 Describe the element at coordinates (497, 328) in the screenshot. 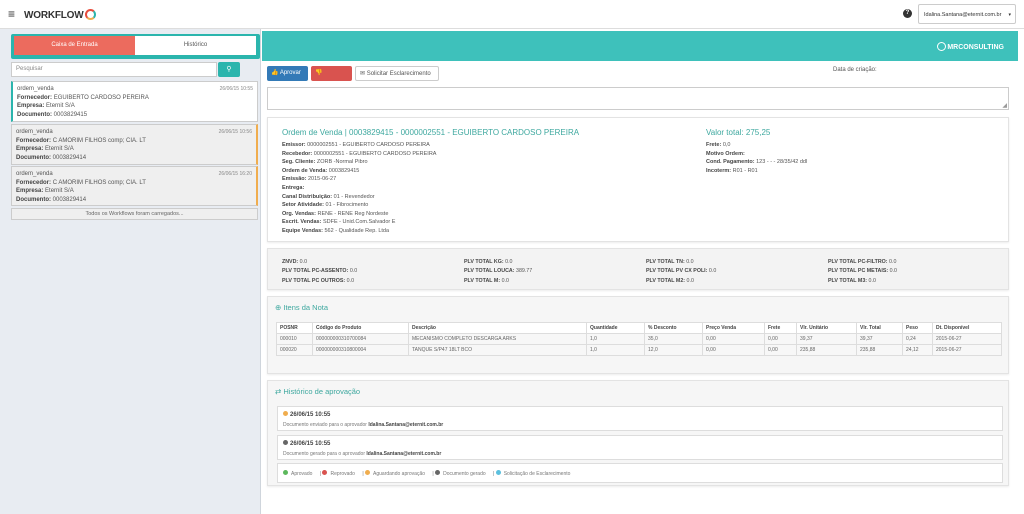

I see `column-header: Descrição` at that location.